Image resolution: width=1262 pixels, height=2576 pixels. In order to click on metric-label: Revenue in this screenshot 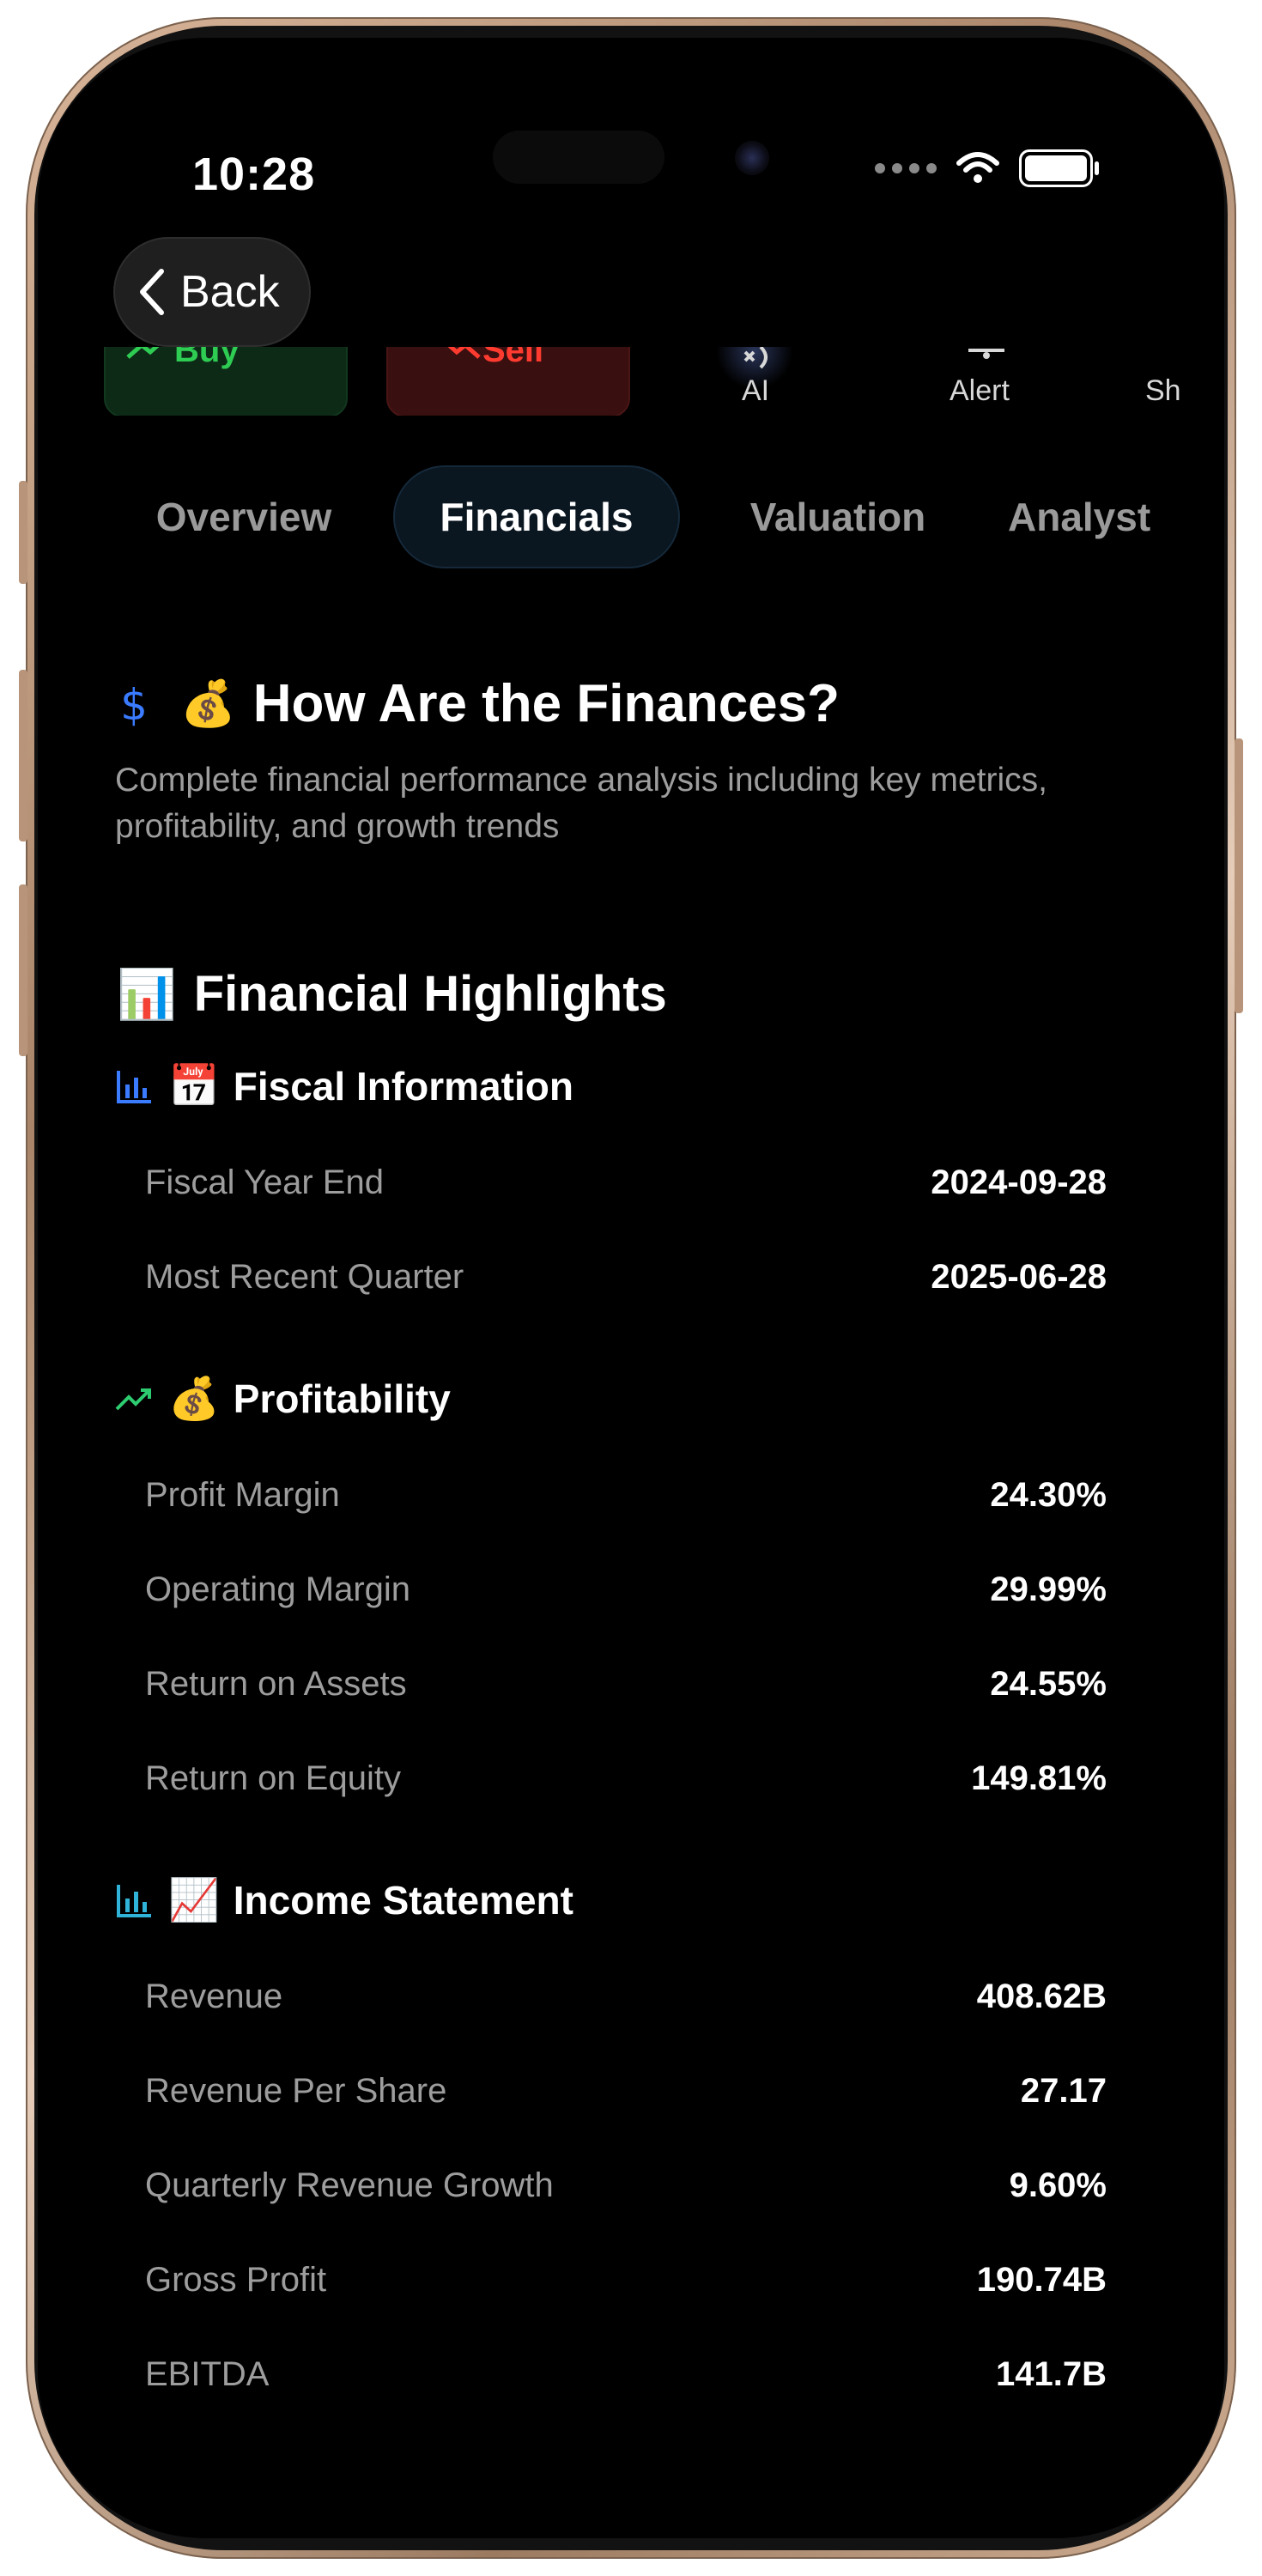, I will do `click(214, 1996)`.